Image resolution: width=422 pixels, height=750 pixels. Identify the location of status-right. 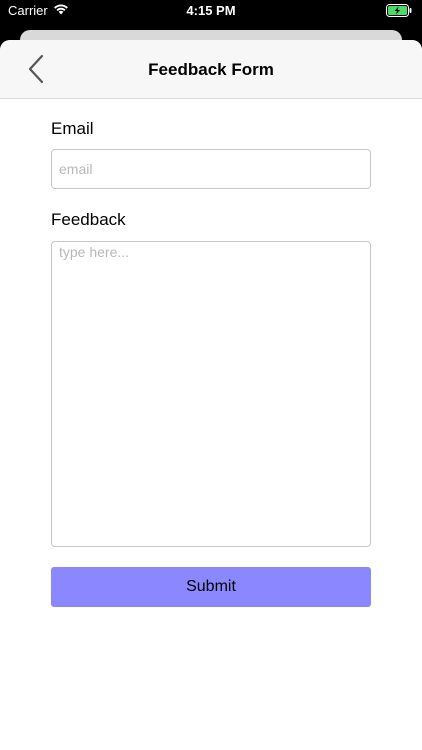
(399, 12).